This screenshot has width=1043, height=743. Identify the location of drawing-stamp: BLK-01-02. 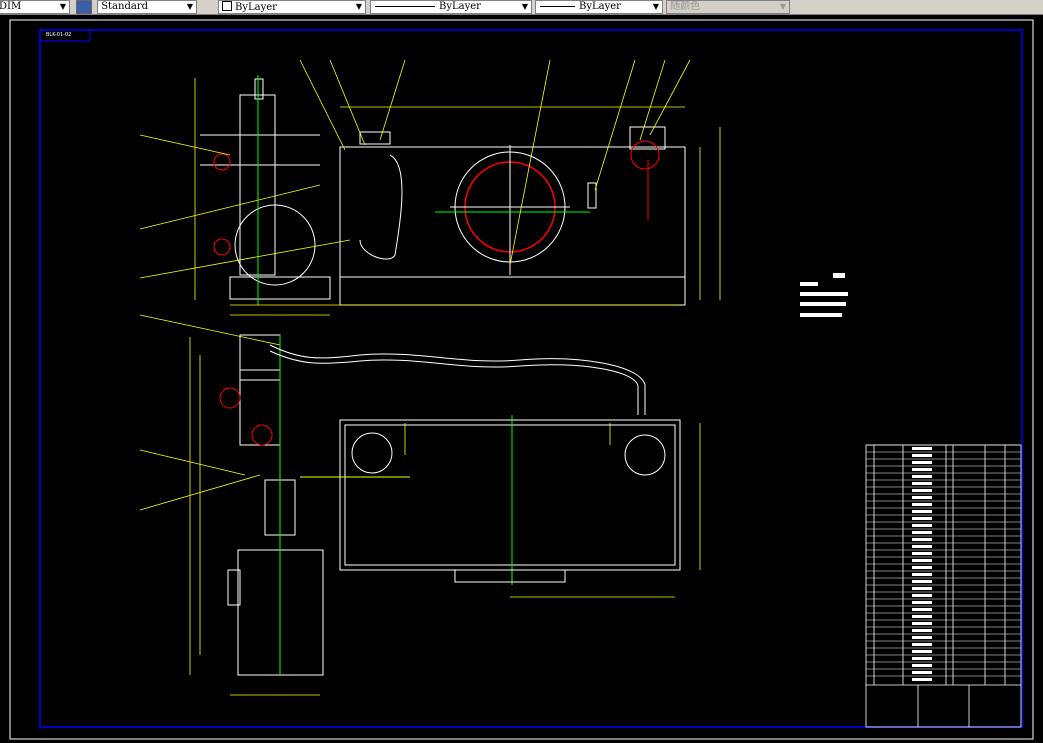
(59, 35).